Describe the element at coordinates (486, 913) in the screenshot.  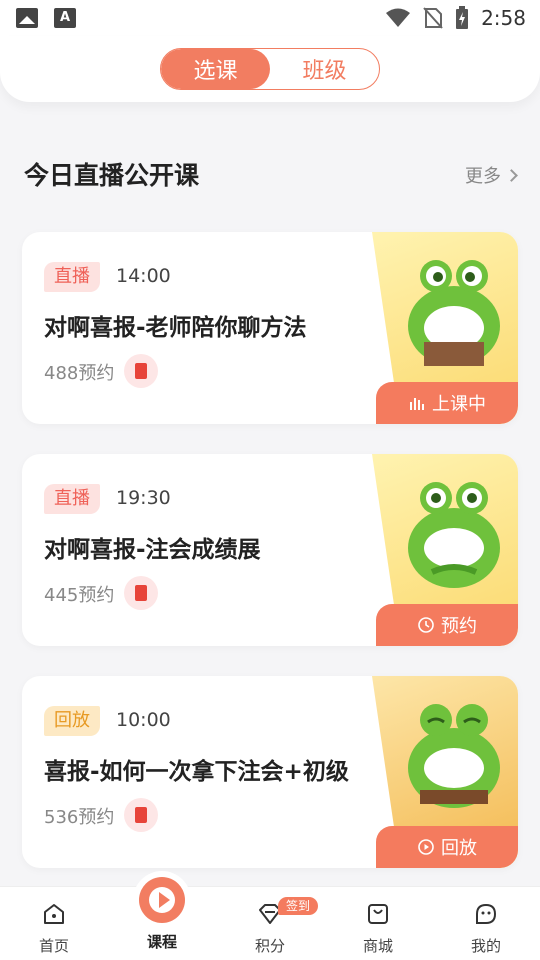
I see `face-icon` at that location.